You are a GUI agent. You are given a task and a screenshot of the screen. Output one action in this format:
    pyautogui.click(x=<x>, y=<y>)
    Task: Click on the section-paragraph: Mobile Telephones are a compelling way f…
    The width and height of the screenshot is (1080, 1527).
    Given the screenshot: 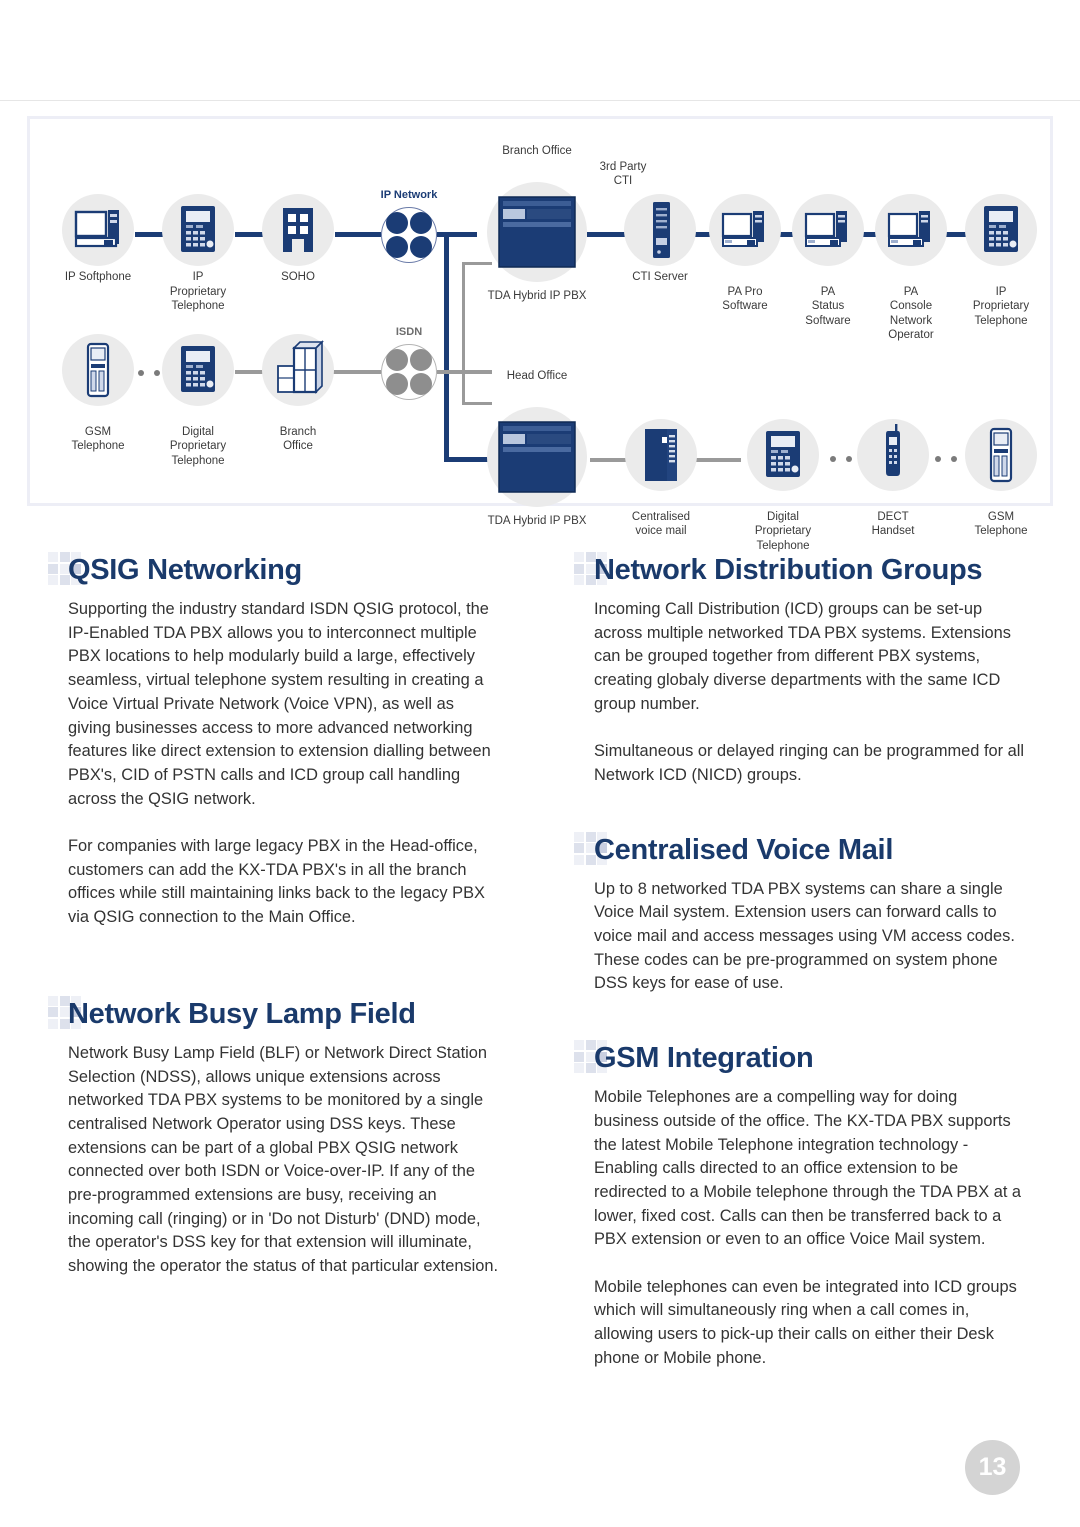 What is the action you would take?
    pyautogui.click(x=808, y=1168)
    